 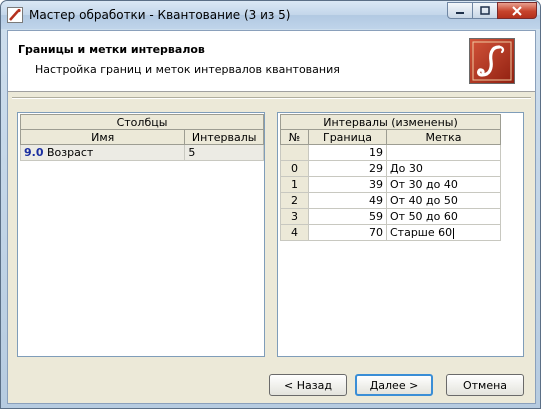 I want to click on header-separator, so click(x=271, y=98).